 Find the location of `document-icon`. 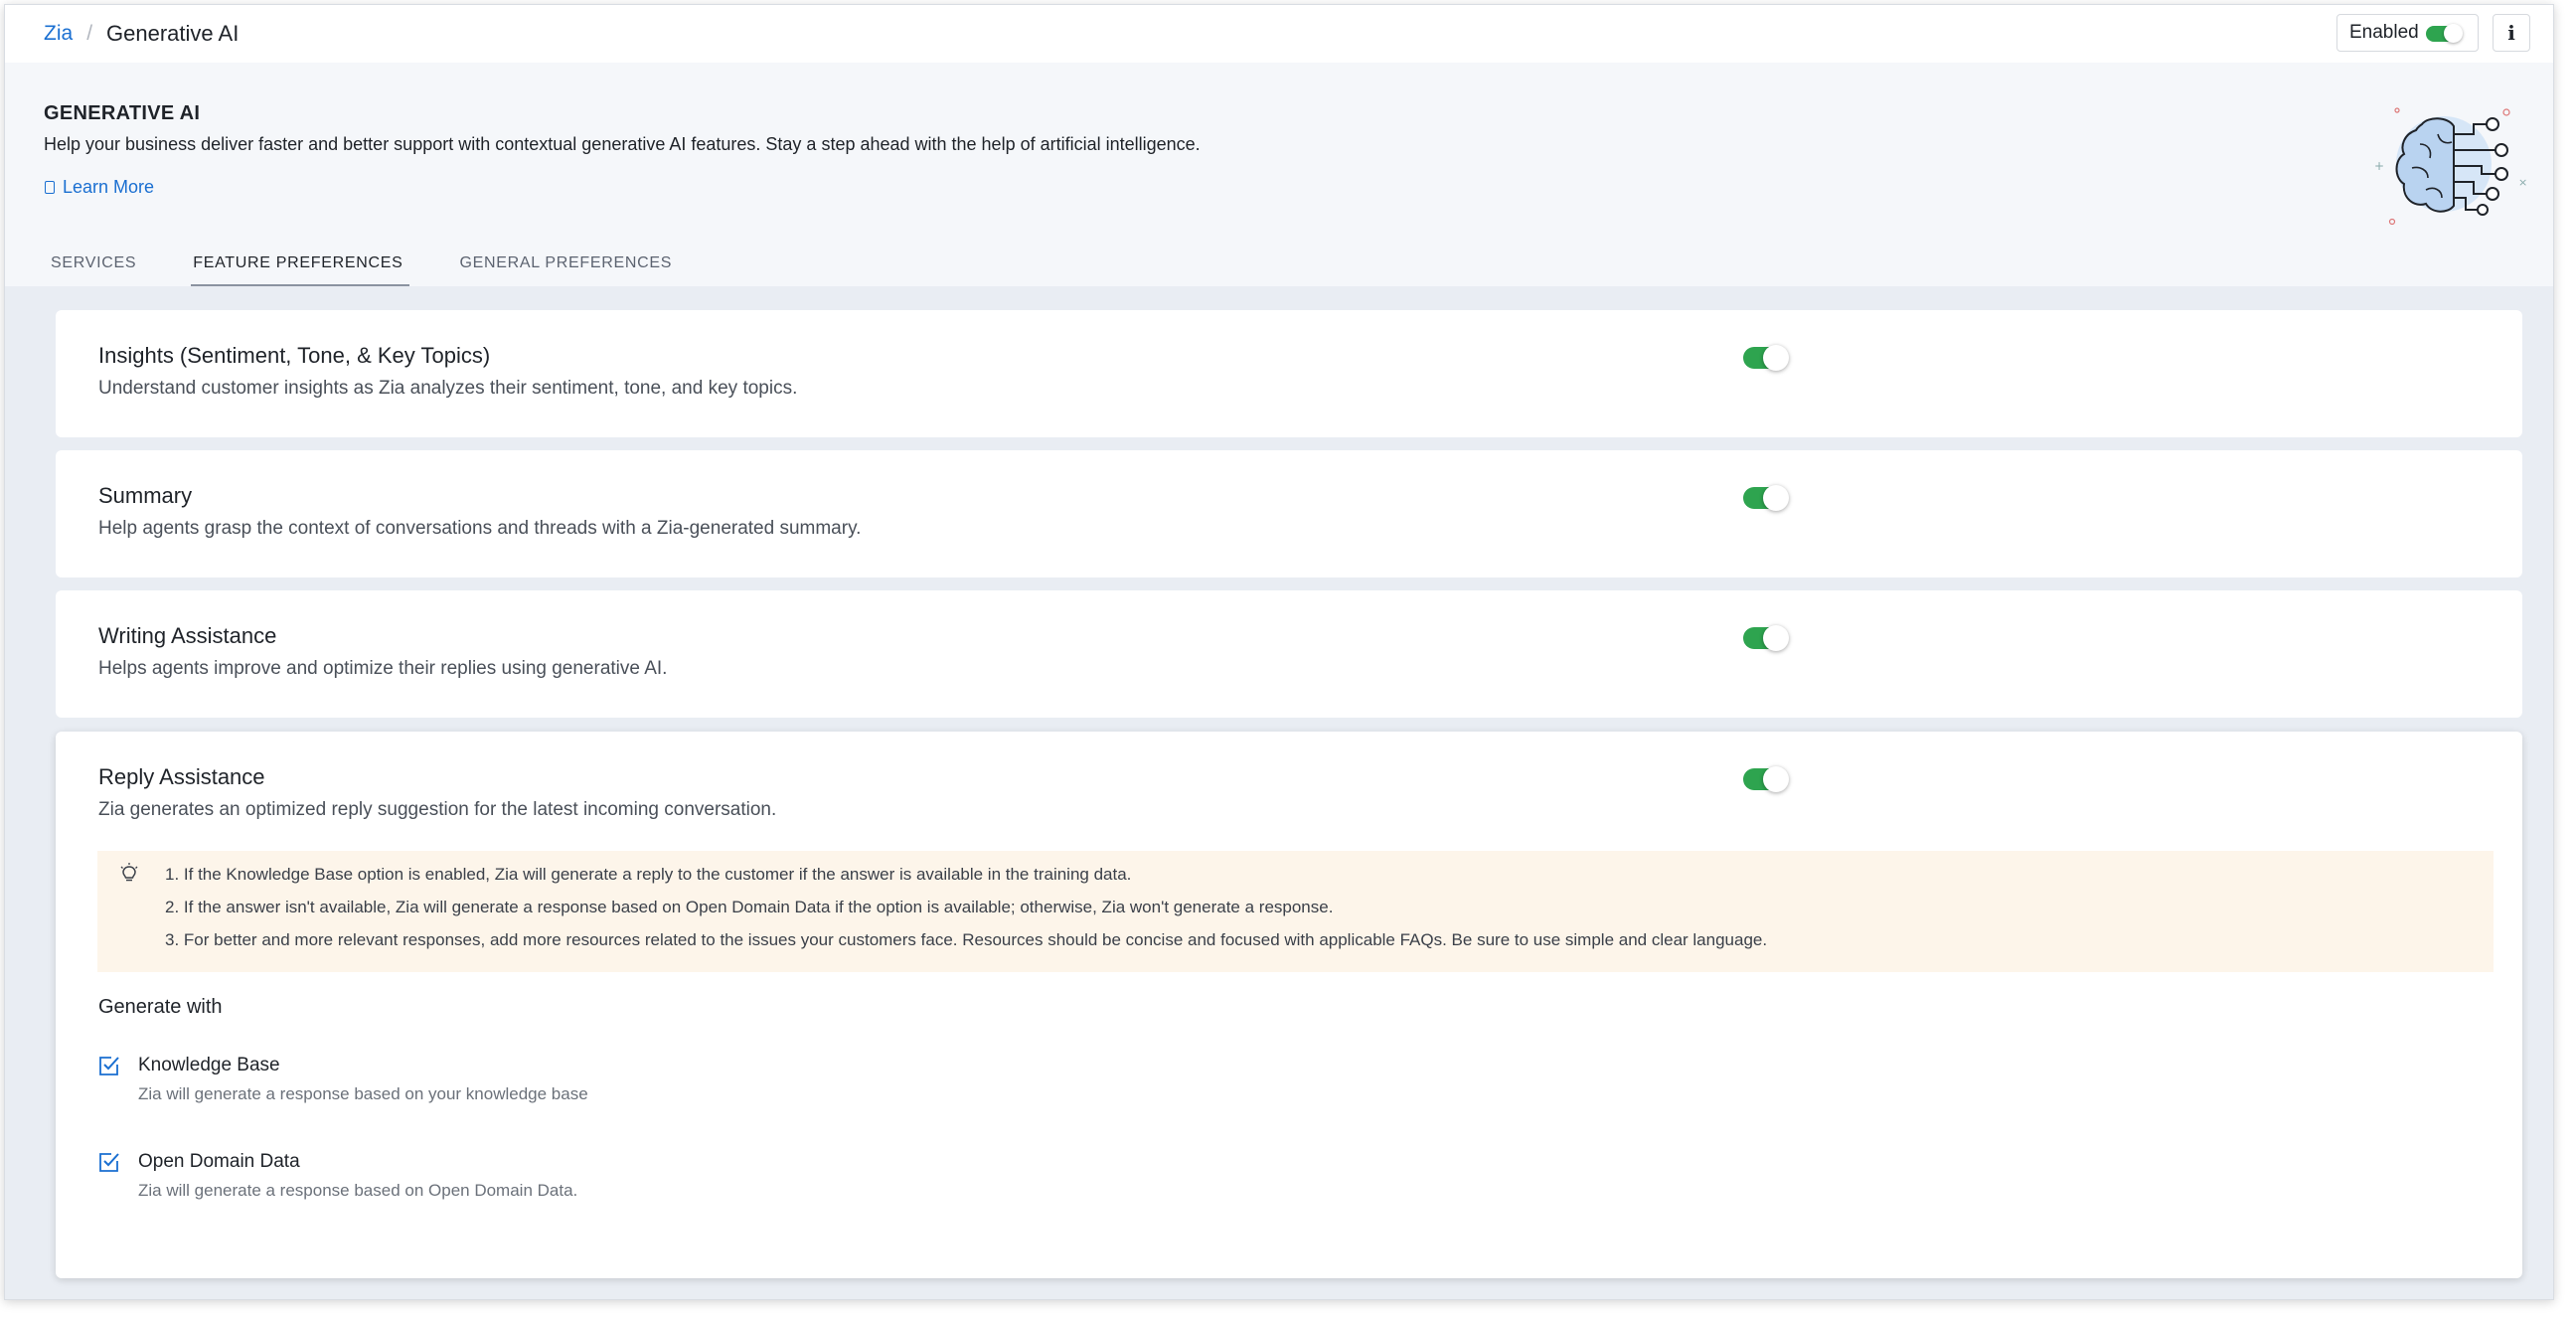

document-icon is located at coordinates (50, 188).